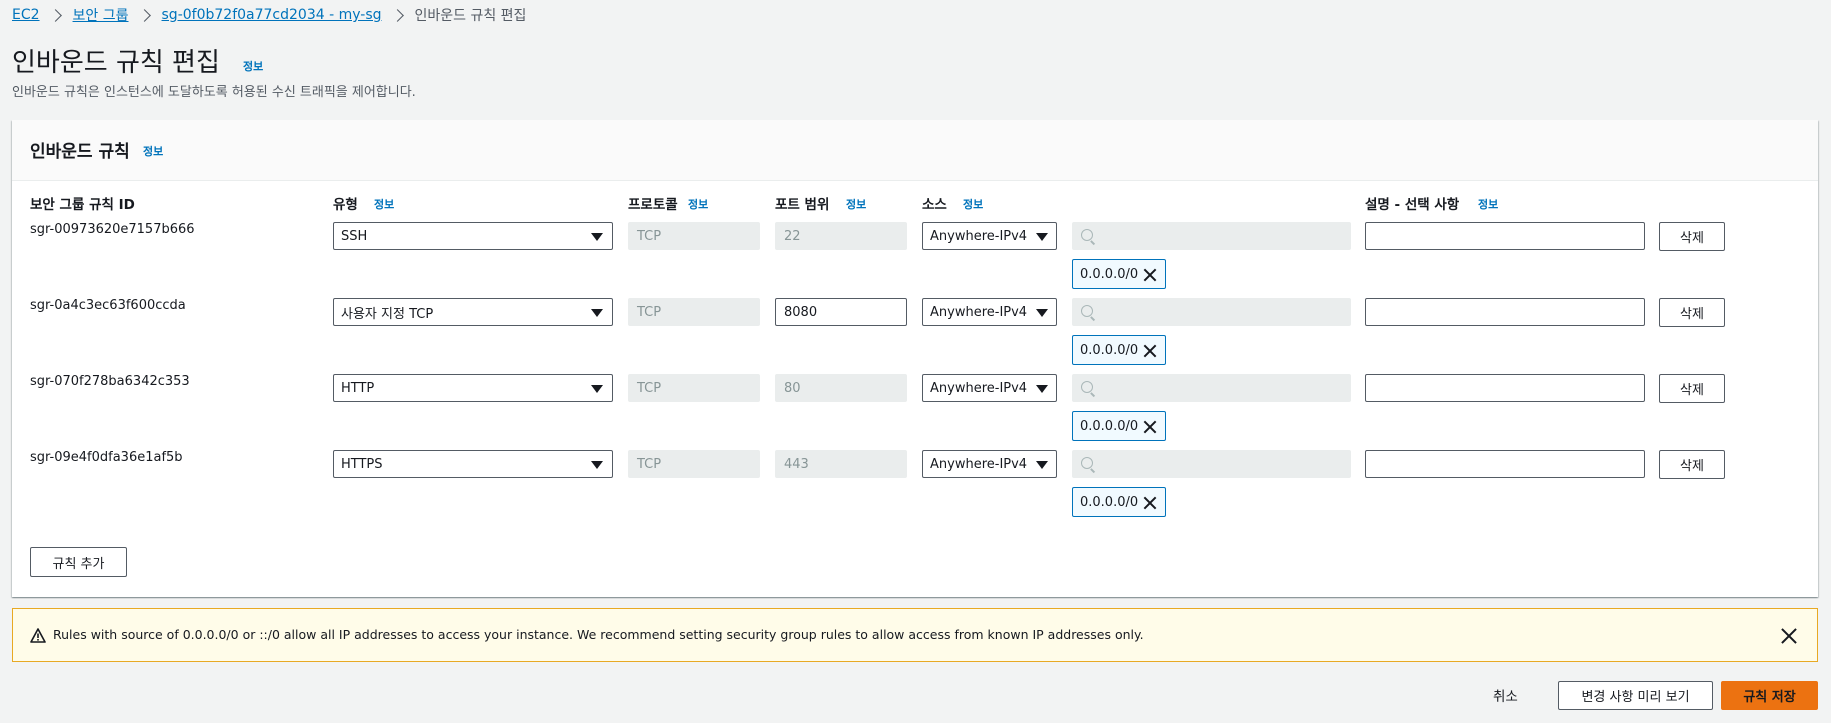 This screenshot has width=1831, height=723. I want to click on port-range-field: 80, so click(841, 388).